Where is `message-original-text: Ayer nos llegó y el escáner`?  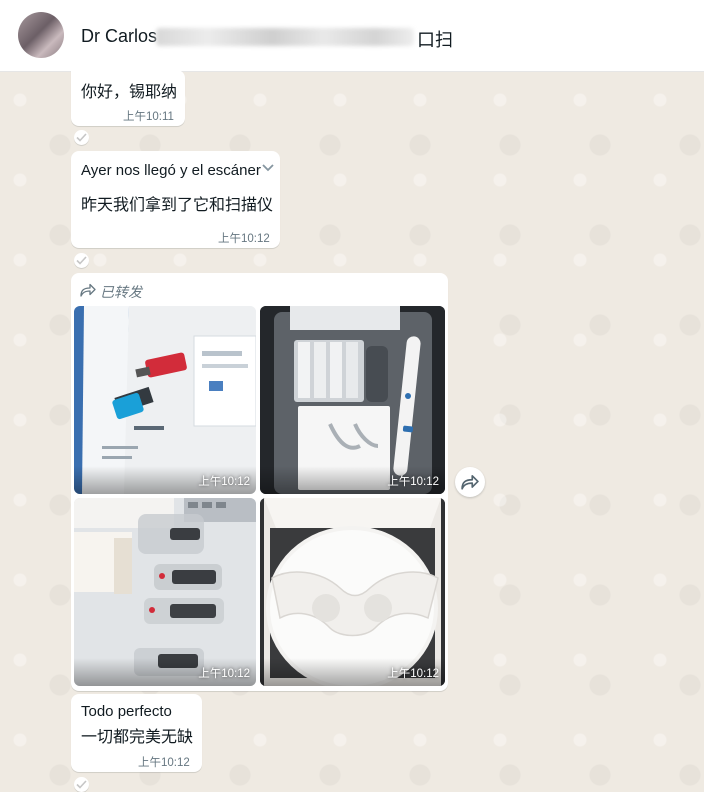
message-original-text: Ayer nos llegó y el escáner is located at coordinates (171, 170).